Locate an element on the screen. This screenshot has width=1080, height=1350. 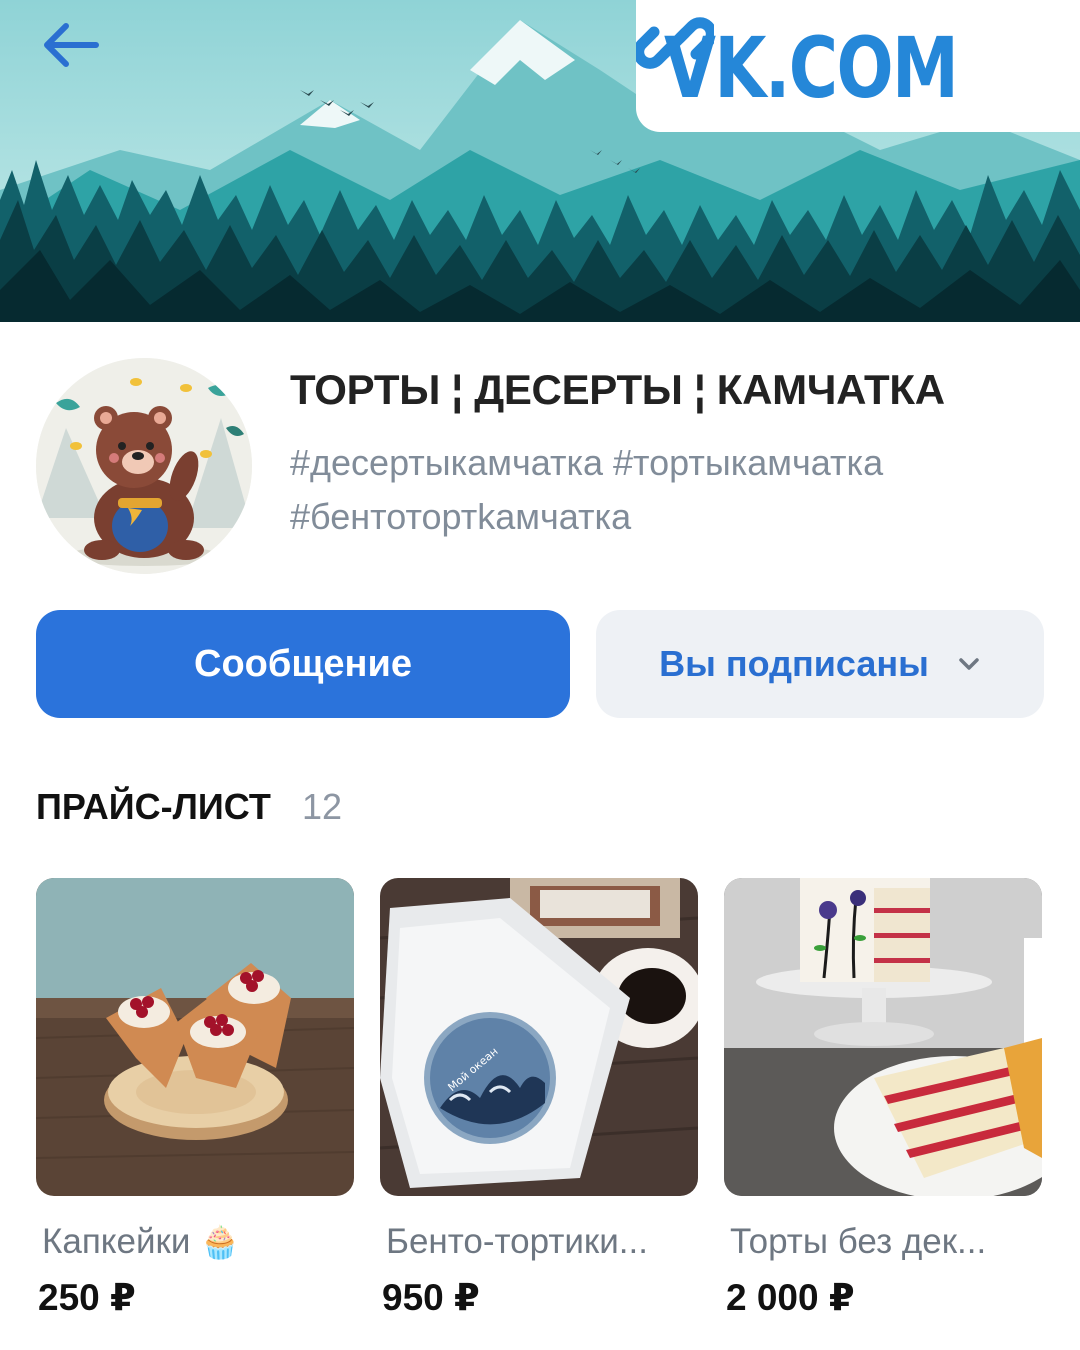
vk-watermark: VK.COM is located at coordinates (858, 66).